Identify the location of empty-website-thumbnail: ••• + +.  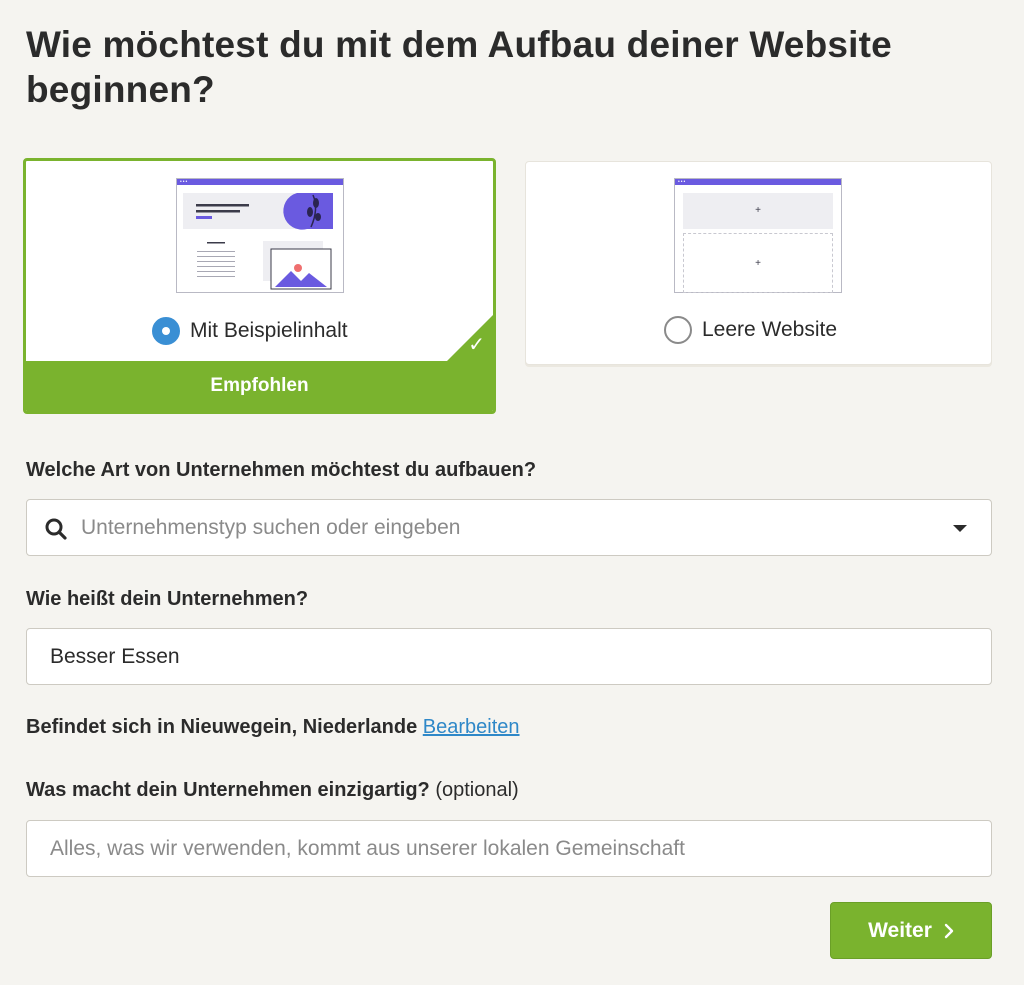
(758, 235).